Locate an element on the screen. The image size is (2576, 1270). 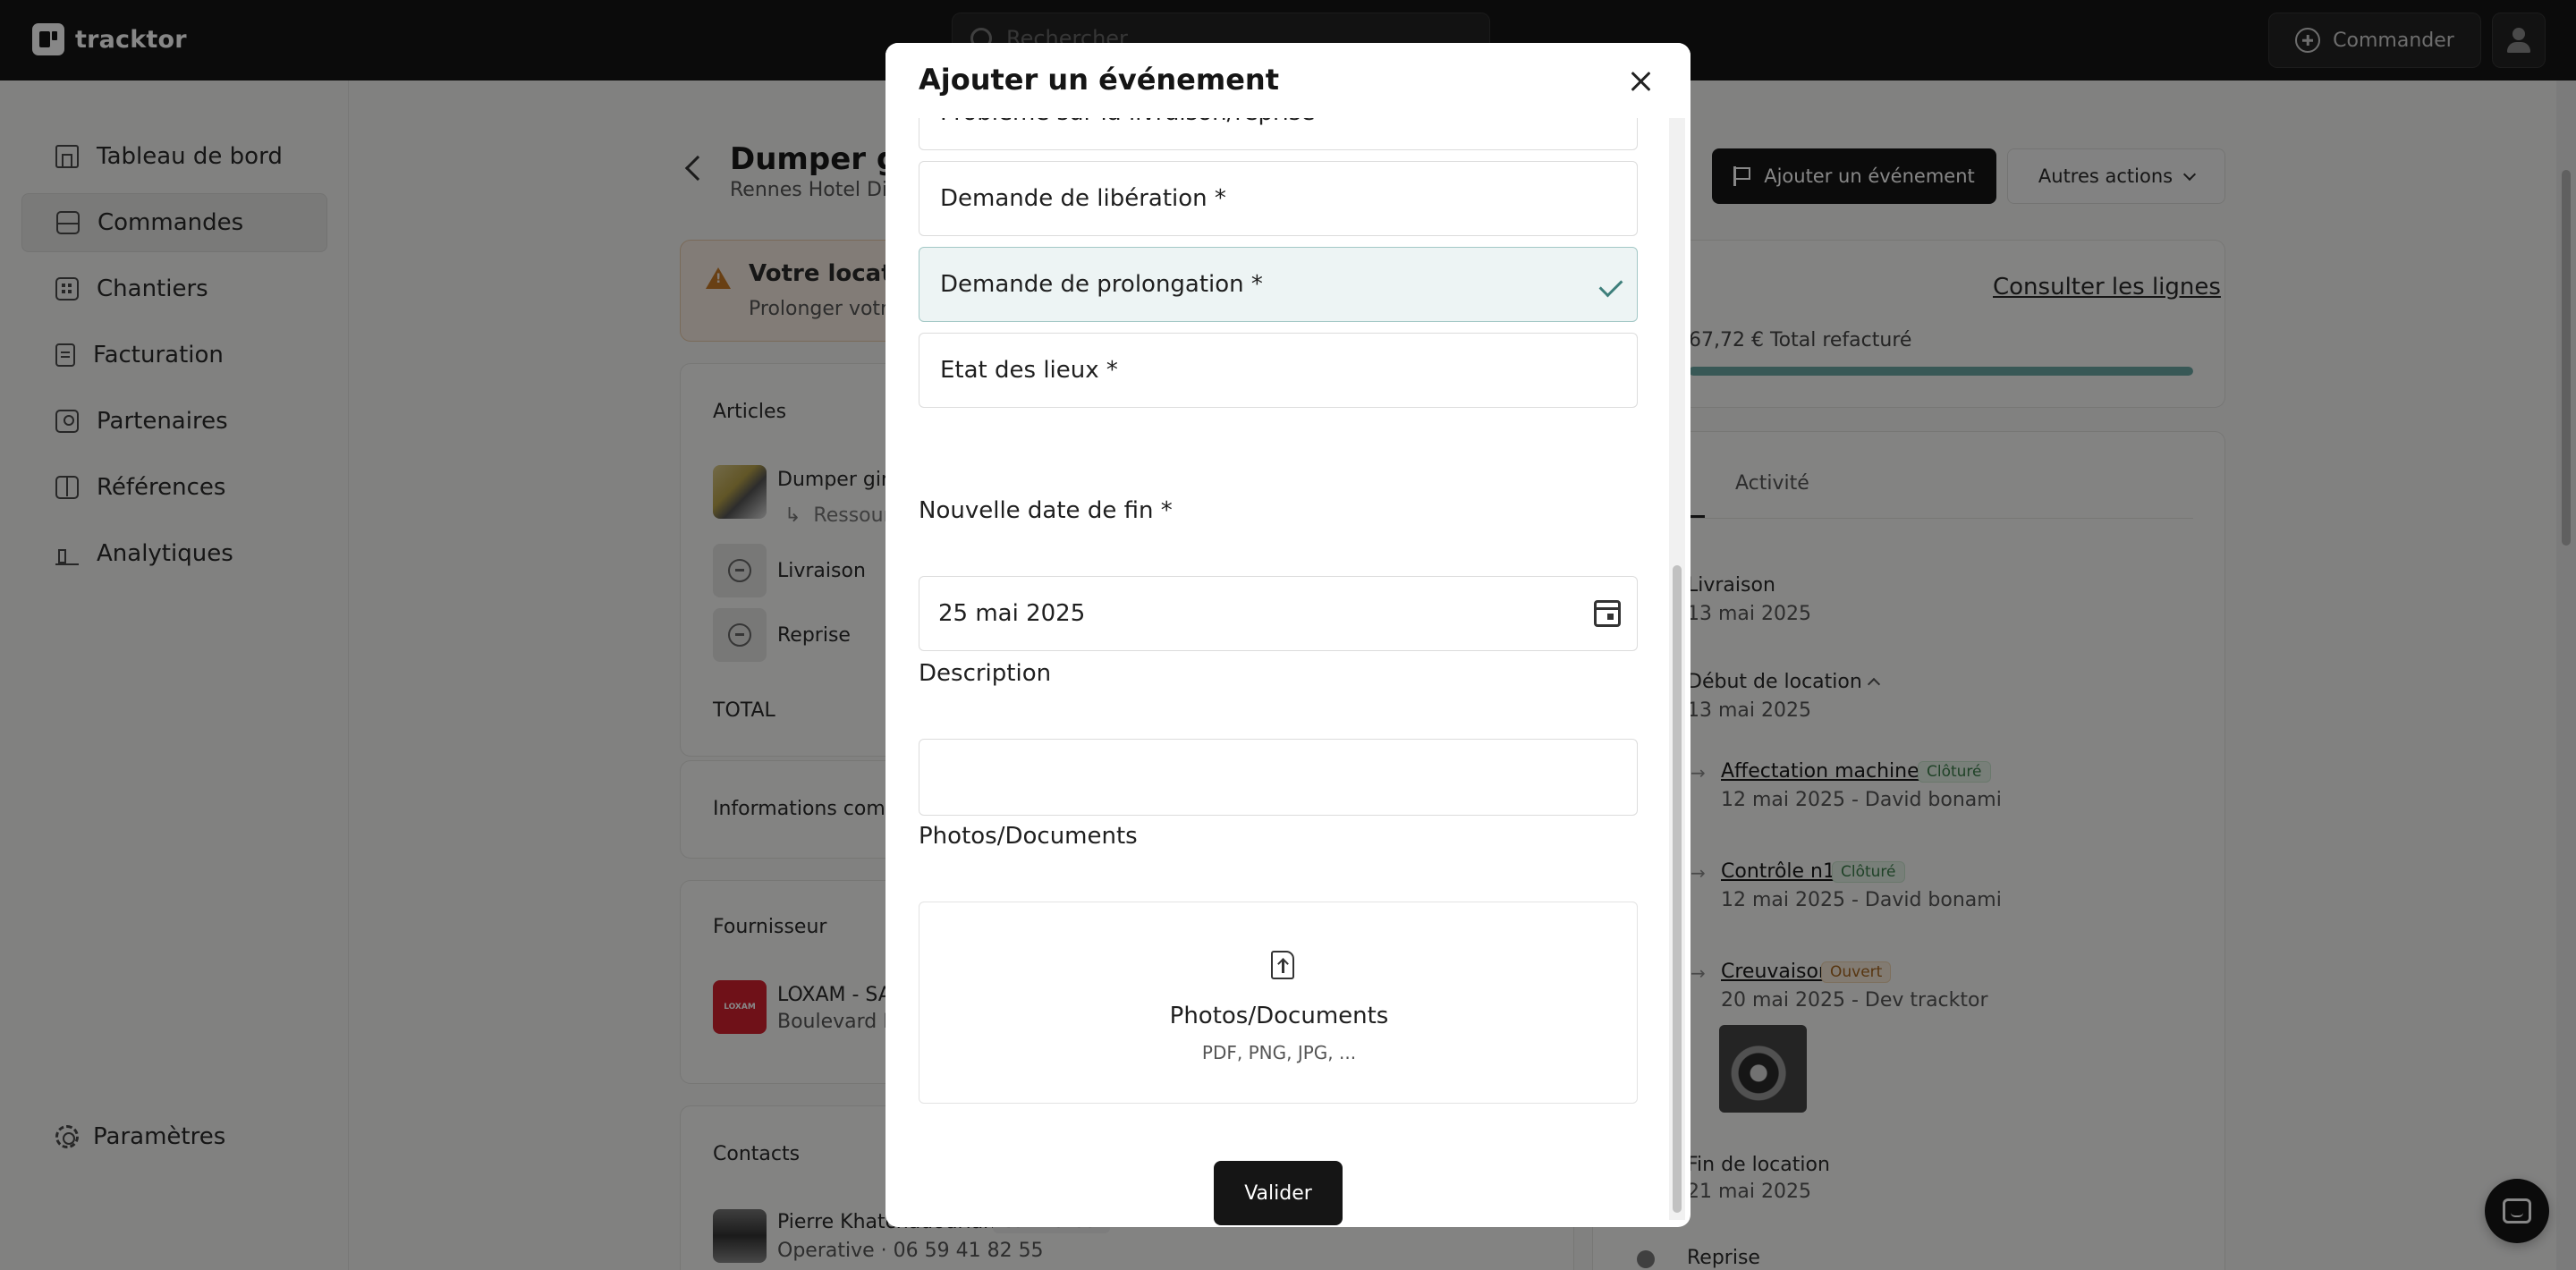
photos-label: Photos/Documents is located at coordinates (1028, 837).